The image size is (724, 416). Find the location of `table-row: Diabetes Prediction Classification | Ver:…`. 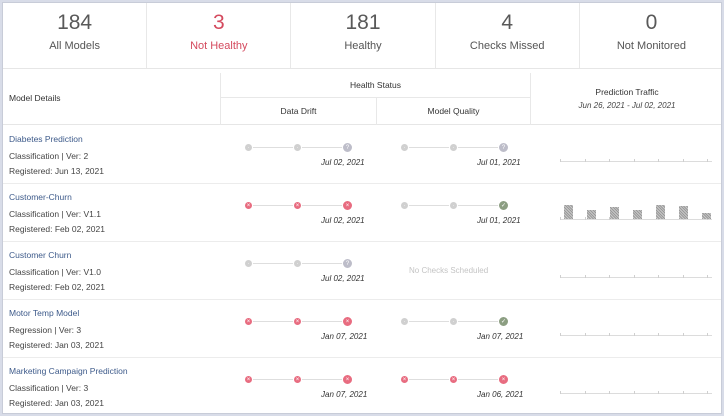

table-row: Diabetes Prediction Classification | Ver:… is located at coordinates (362, 155).